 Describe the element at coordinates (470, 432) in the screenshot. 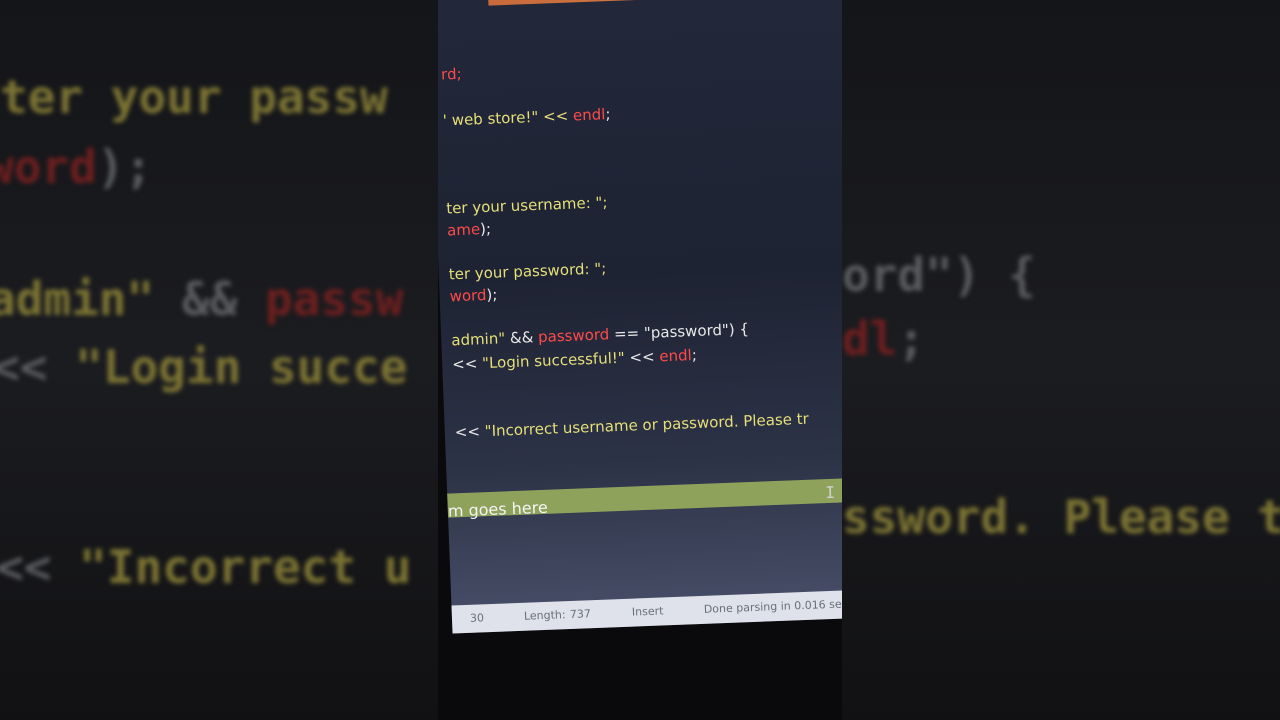

I see `code-line-9-part-1: <<` at that location.